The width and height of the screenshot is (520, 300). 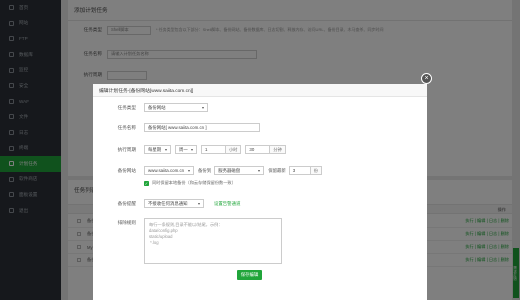 I want to click on keep-unit: 份, so click(x=316, y=170).